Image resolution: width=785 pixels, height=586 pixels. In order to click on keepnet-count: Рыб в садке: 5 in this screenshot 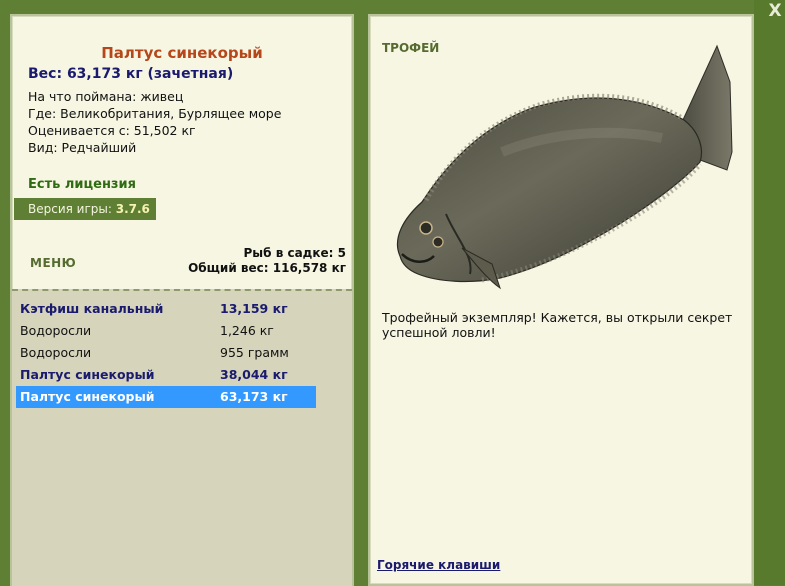, I will do `click(295, 253)`.